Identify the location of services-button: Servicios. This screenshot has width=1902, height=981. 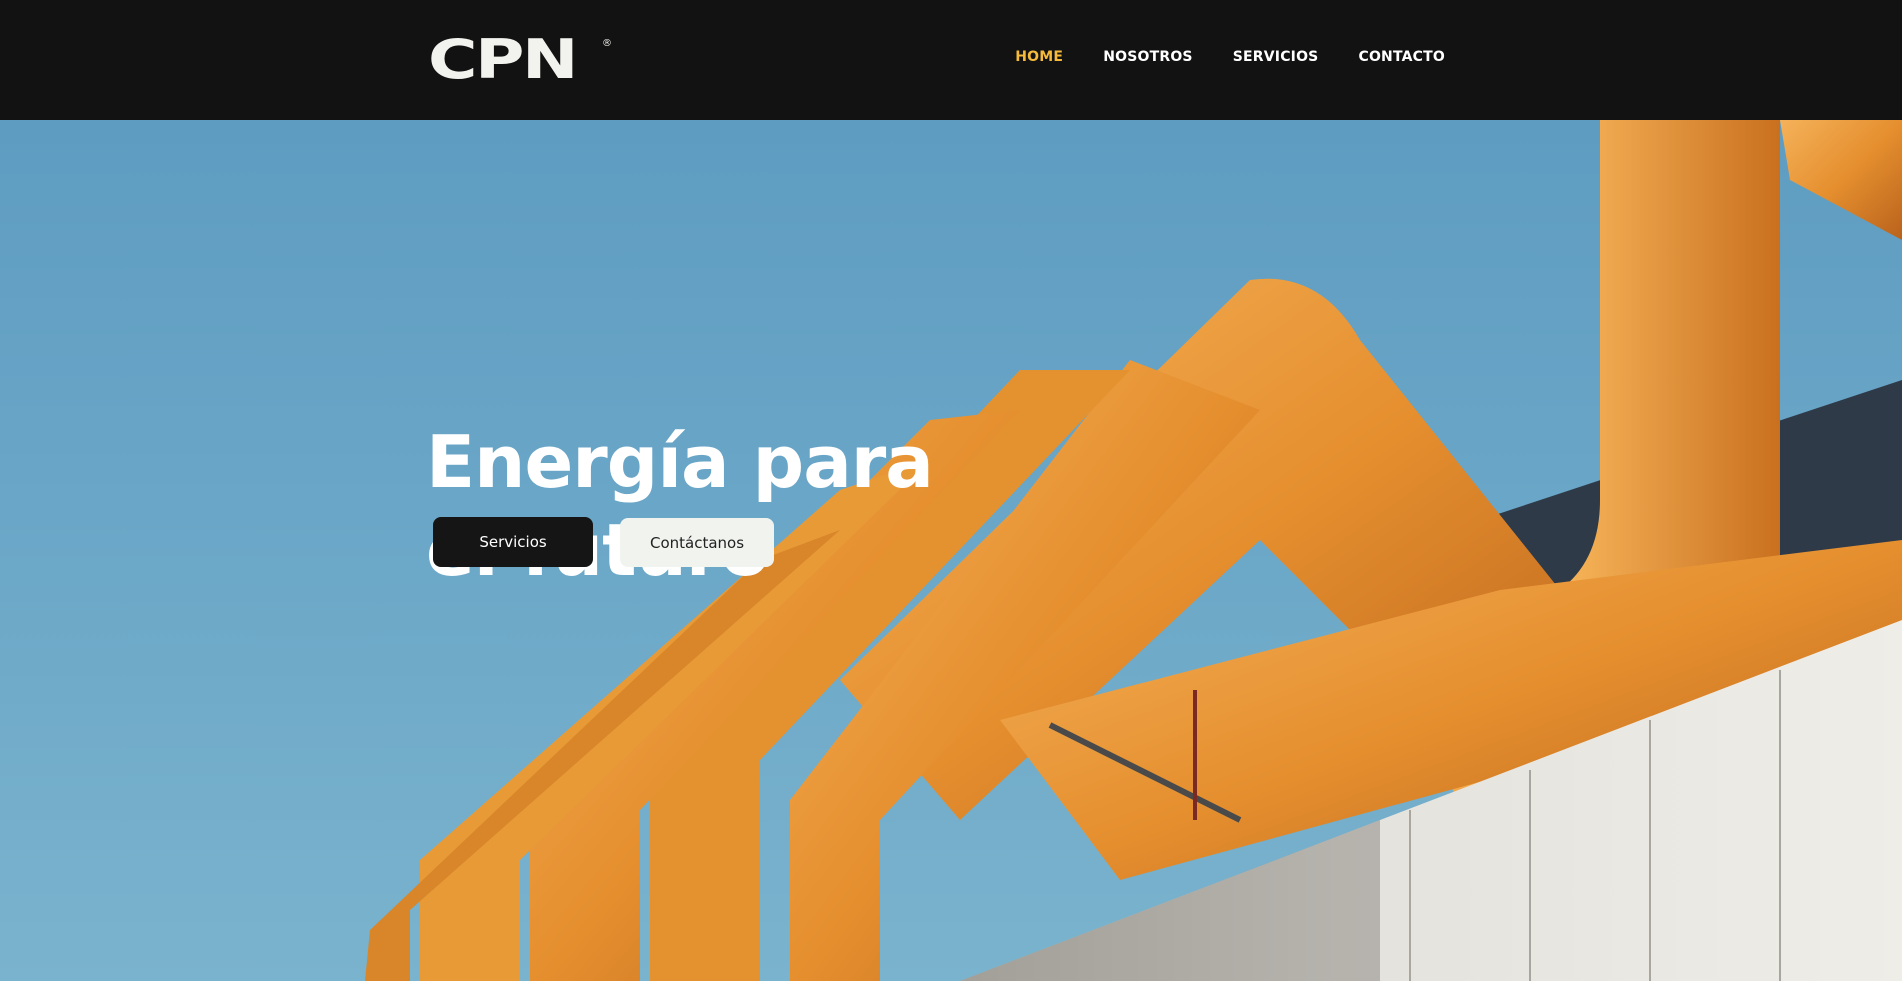
(513, 542).